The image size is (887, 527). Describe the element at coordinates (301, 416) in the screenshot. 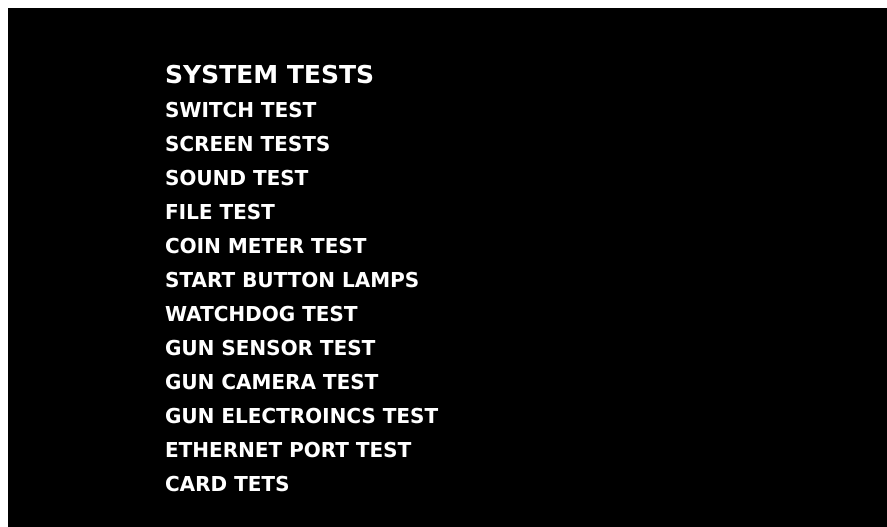

I see `menu-item-gun-electronics-test: GUN ELECTROINCS TEST` at that location.